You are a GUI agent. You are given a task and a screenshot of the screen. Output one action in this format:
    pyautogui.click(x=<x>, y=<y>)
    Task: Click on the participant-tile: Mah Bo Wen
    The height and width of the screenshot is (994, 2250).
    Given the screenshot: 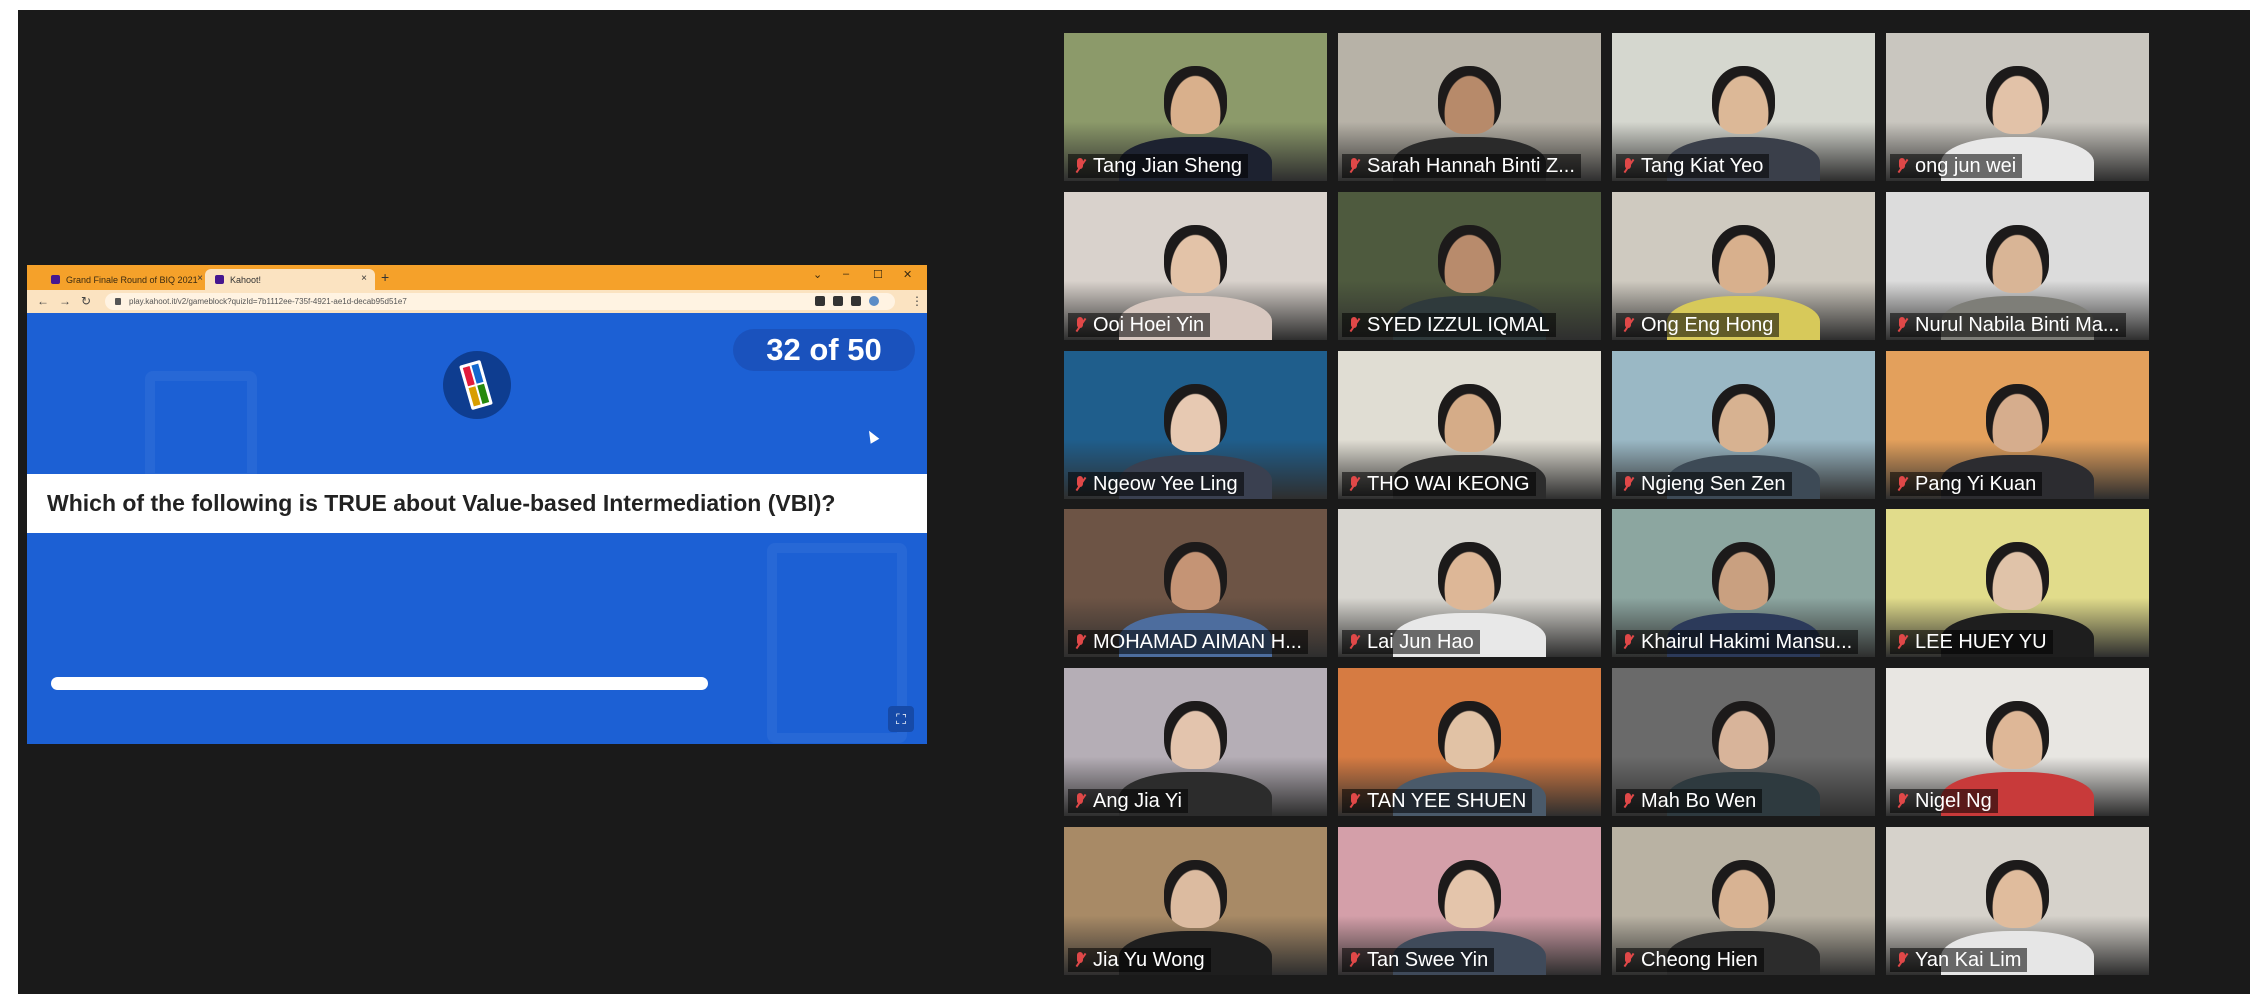 What is the action you would take?
    pyautogui.click(x=1743, y=742)
    